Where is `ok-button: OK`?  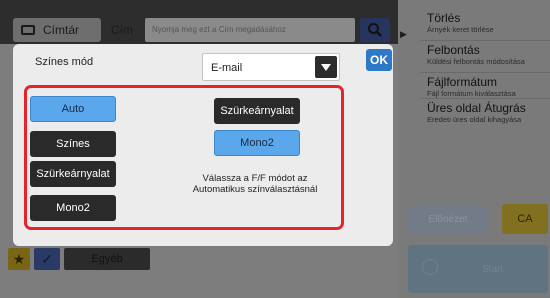
ok-button: OK is located at coordinates (379, 60).